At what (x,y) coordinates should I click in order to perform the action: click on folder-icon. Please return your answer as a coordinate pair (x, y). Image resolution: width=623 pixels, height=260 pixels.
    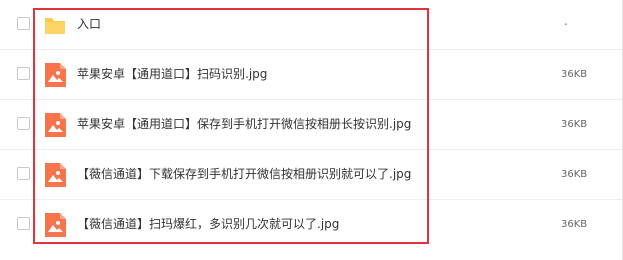
    Looking at the image, I should click on (55, 25).